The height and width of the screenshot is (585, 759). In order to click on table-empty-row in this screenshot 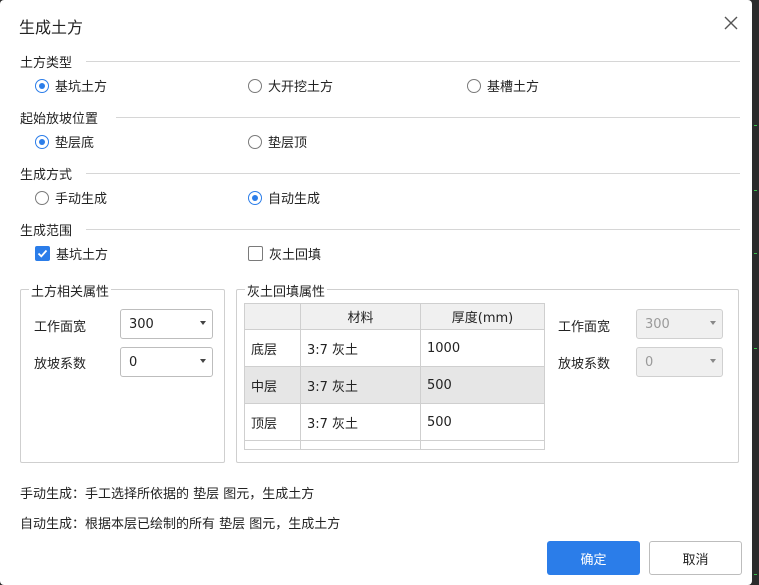, I will do `click(394, 445)`.